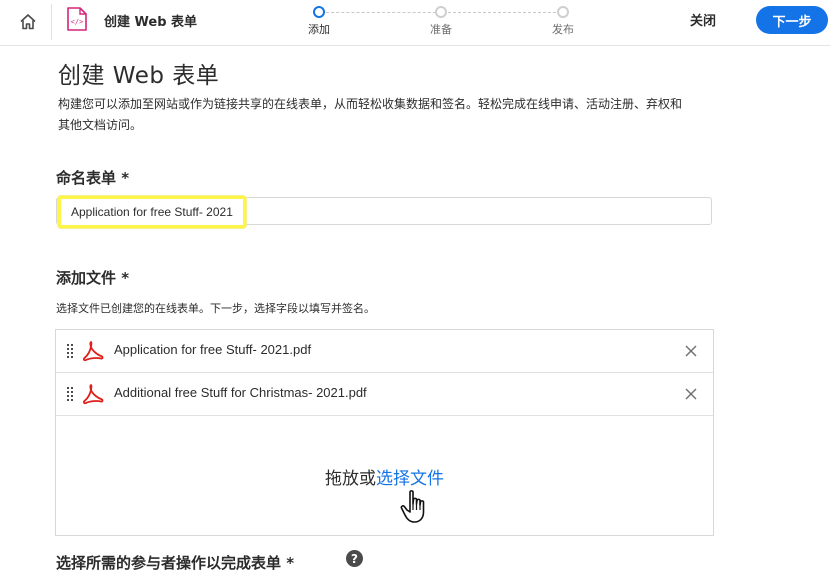 This screenshot has width=830, height=578. What do you see at coordinates (563, 29) in the screenshot?
I see `step-label-publish: 发布` at bounding box center [563, 29].